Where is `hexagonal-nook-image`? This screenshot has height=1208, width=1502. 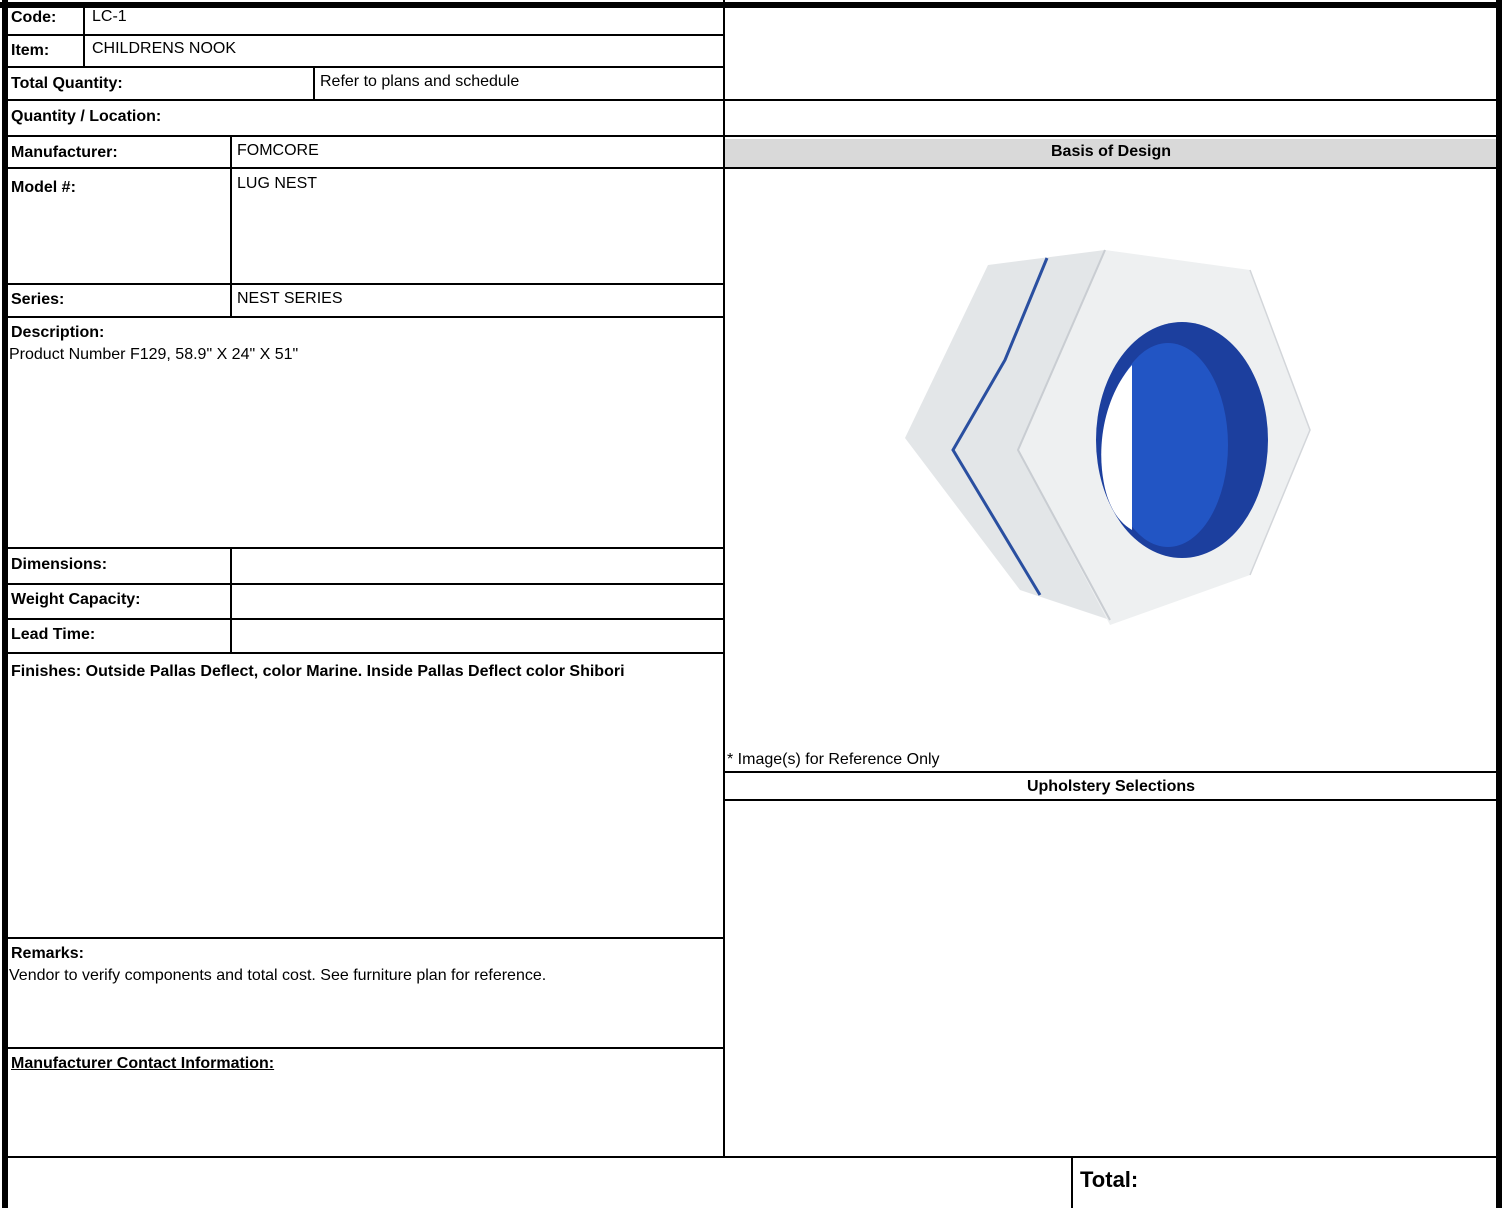
hexagonal-nook-image is located at coordinates (1108, 437).